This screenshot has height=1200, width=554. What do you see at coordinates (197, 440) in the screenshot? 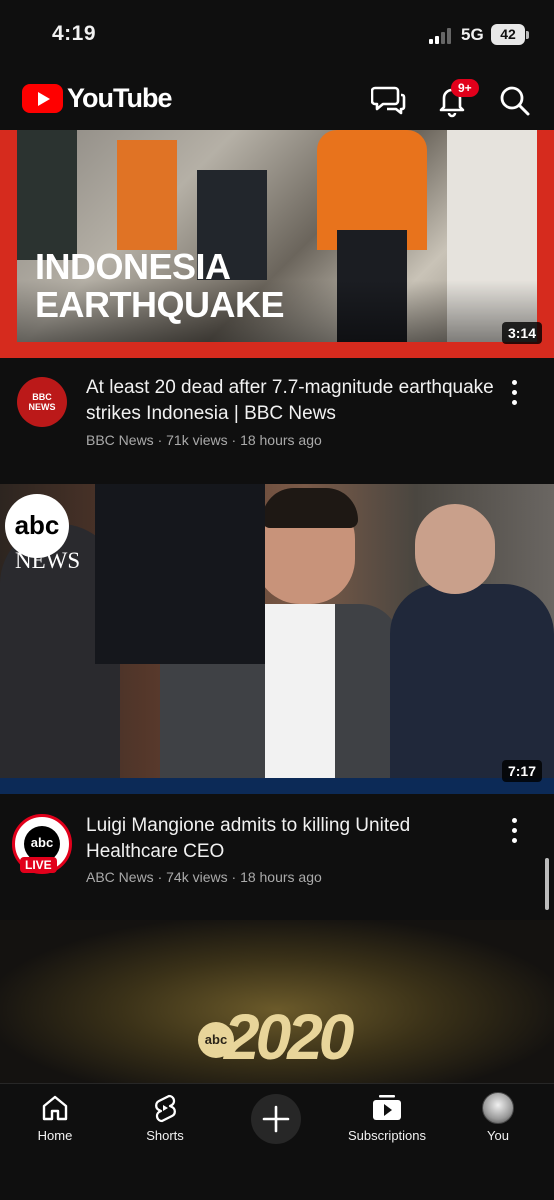
I see `view-count: 71k views` at bounding box center [197, 440].